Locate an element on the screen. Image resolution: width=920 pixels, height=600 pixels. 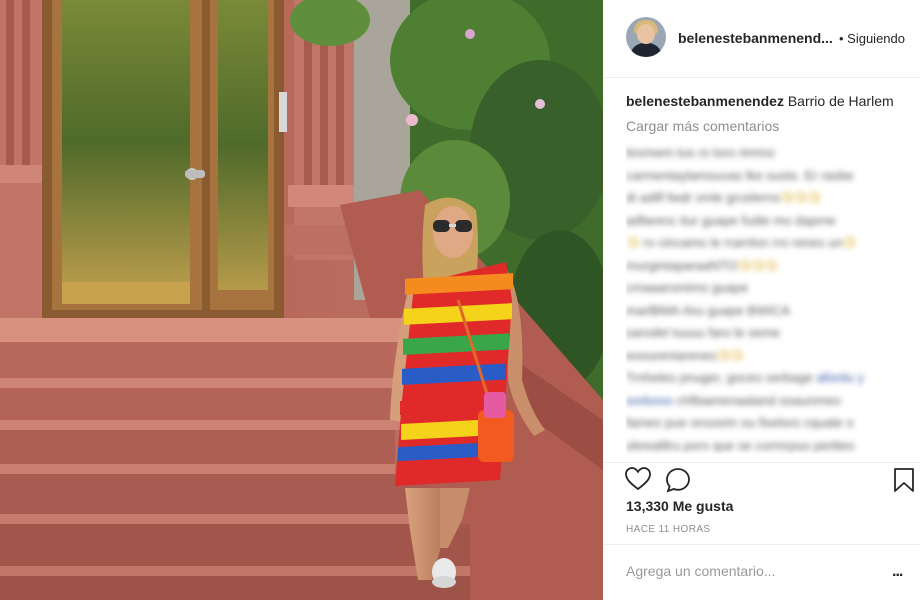
post-timestamp: HACE 11 HORAS is located at coordinates (668, 529).